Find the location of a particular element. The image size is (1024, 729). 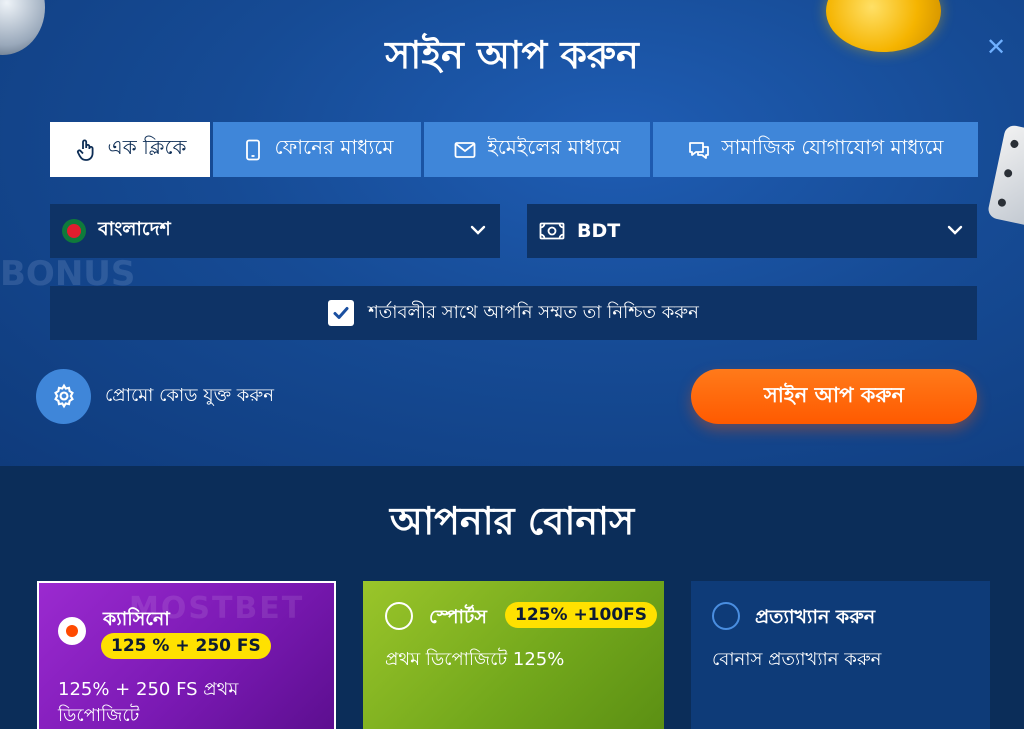

country-select: বাংলাদেশ is located at coordinates (275, 231).